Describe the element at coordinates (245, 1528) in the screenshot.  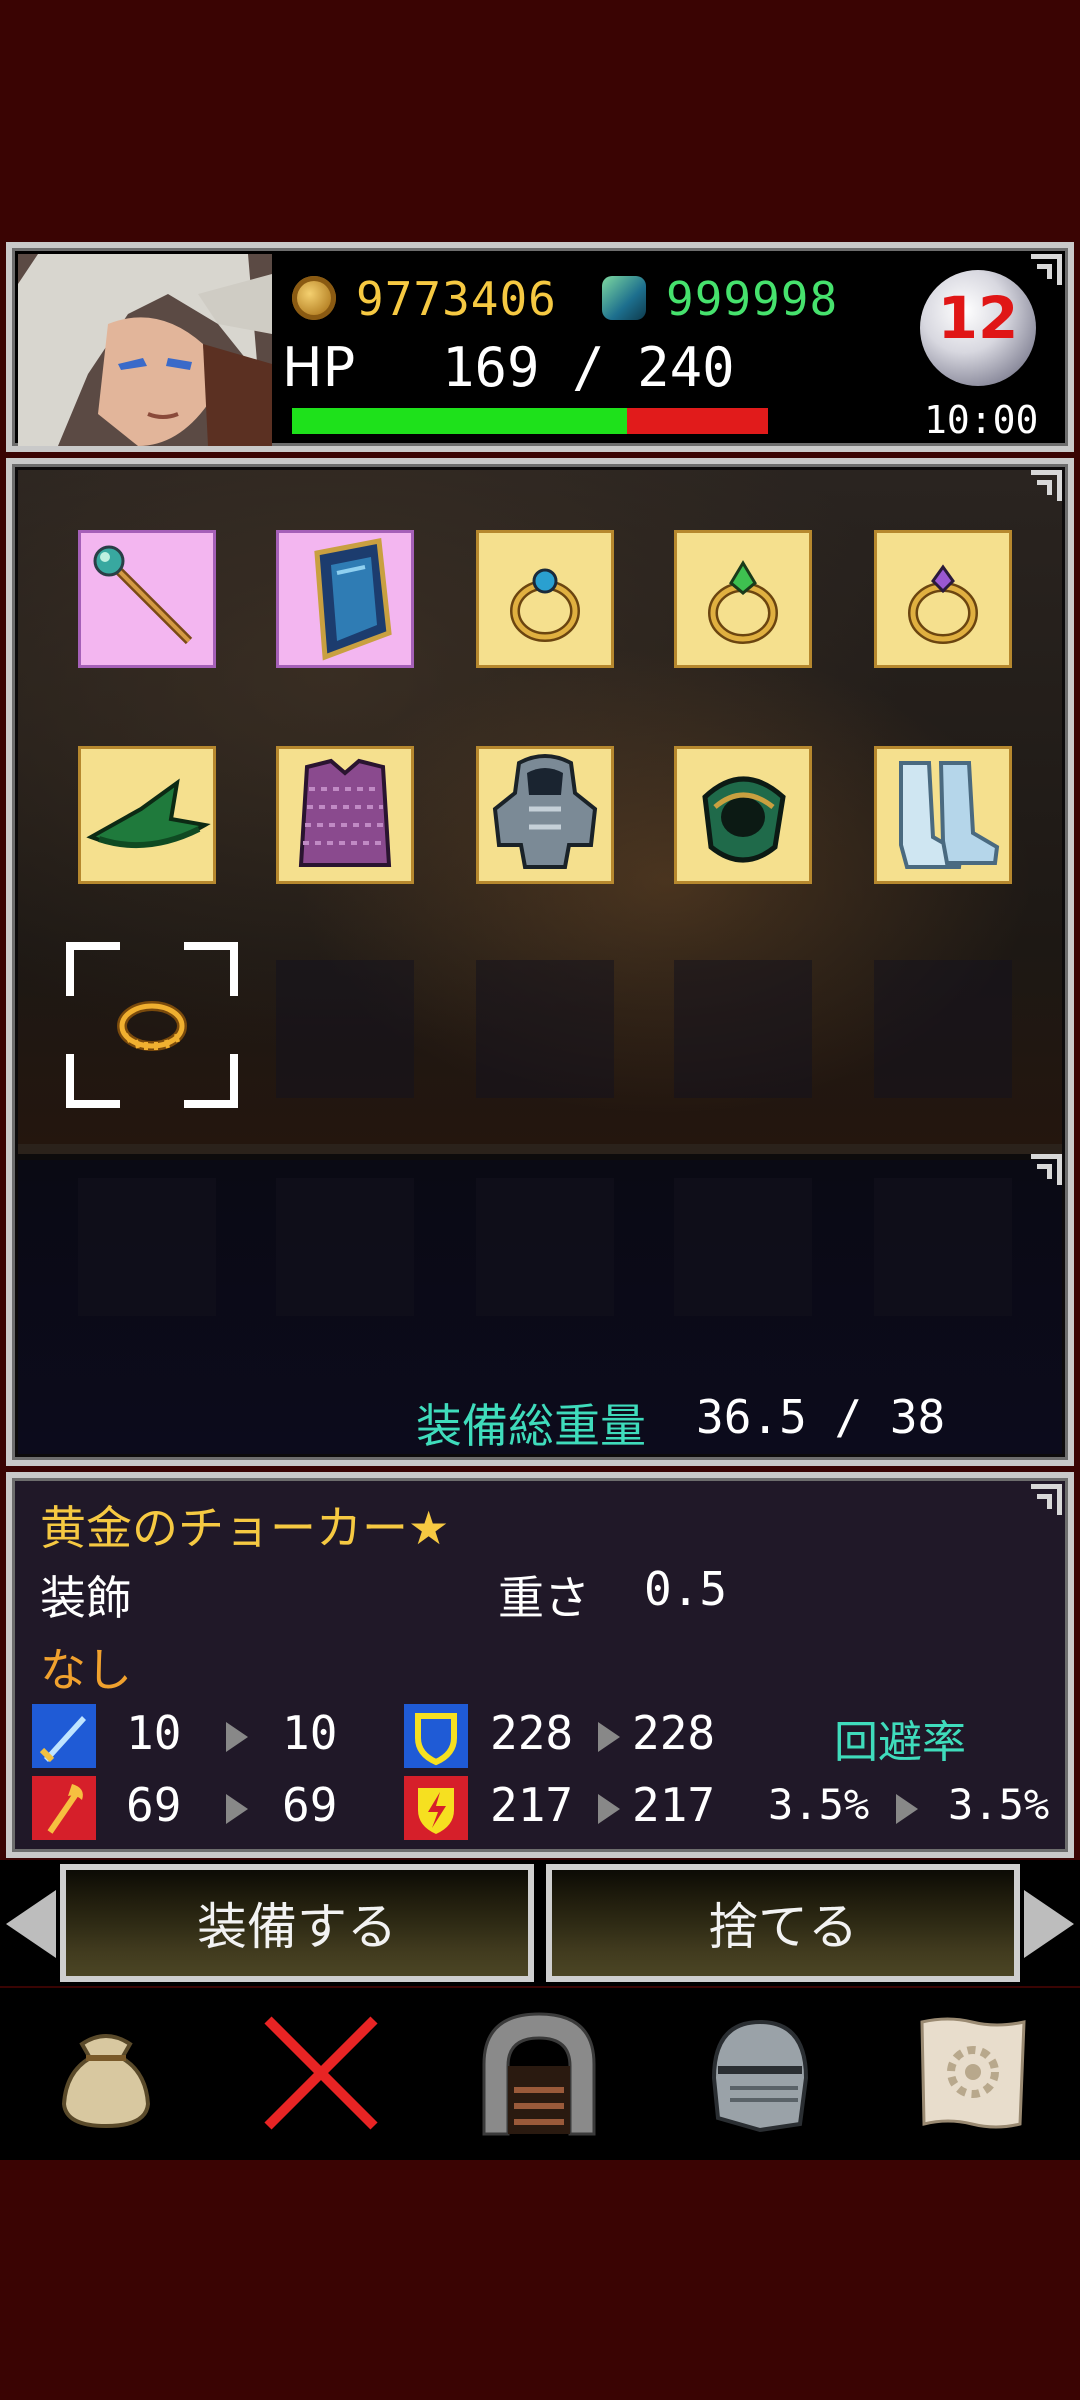
I see `item-name: 黄金のチョーカー★` at that location.